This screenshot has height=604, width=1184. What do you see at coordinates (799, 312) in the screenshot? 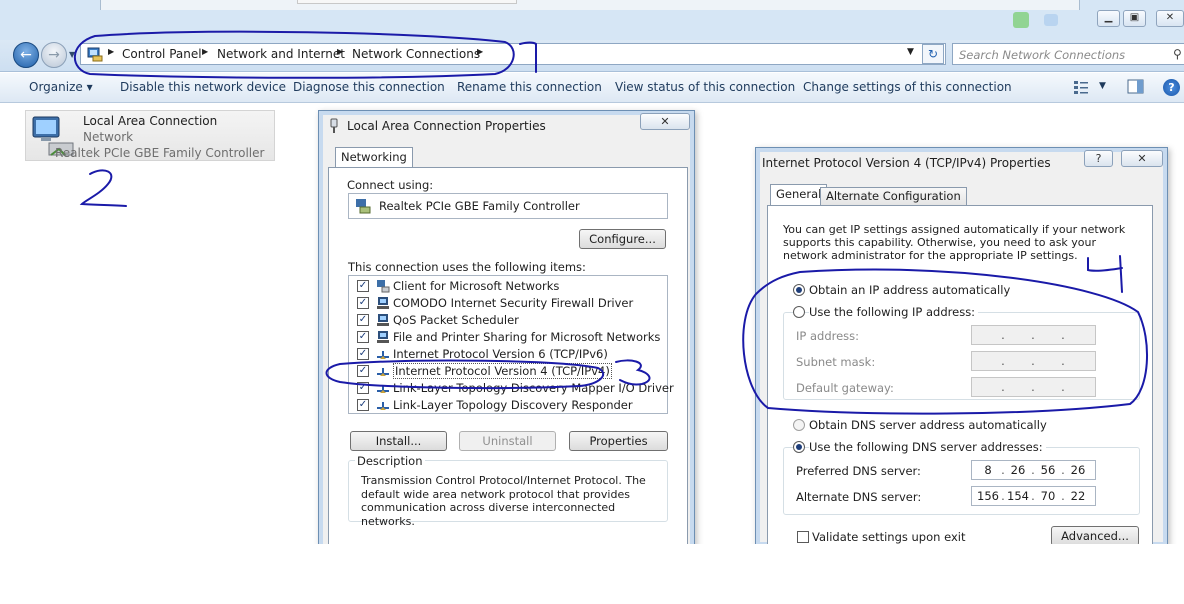
I see `use-following-ip-radio` at bounding box center [799, 312].